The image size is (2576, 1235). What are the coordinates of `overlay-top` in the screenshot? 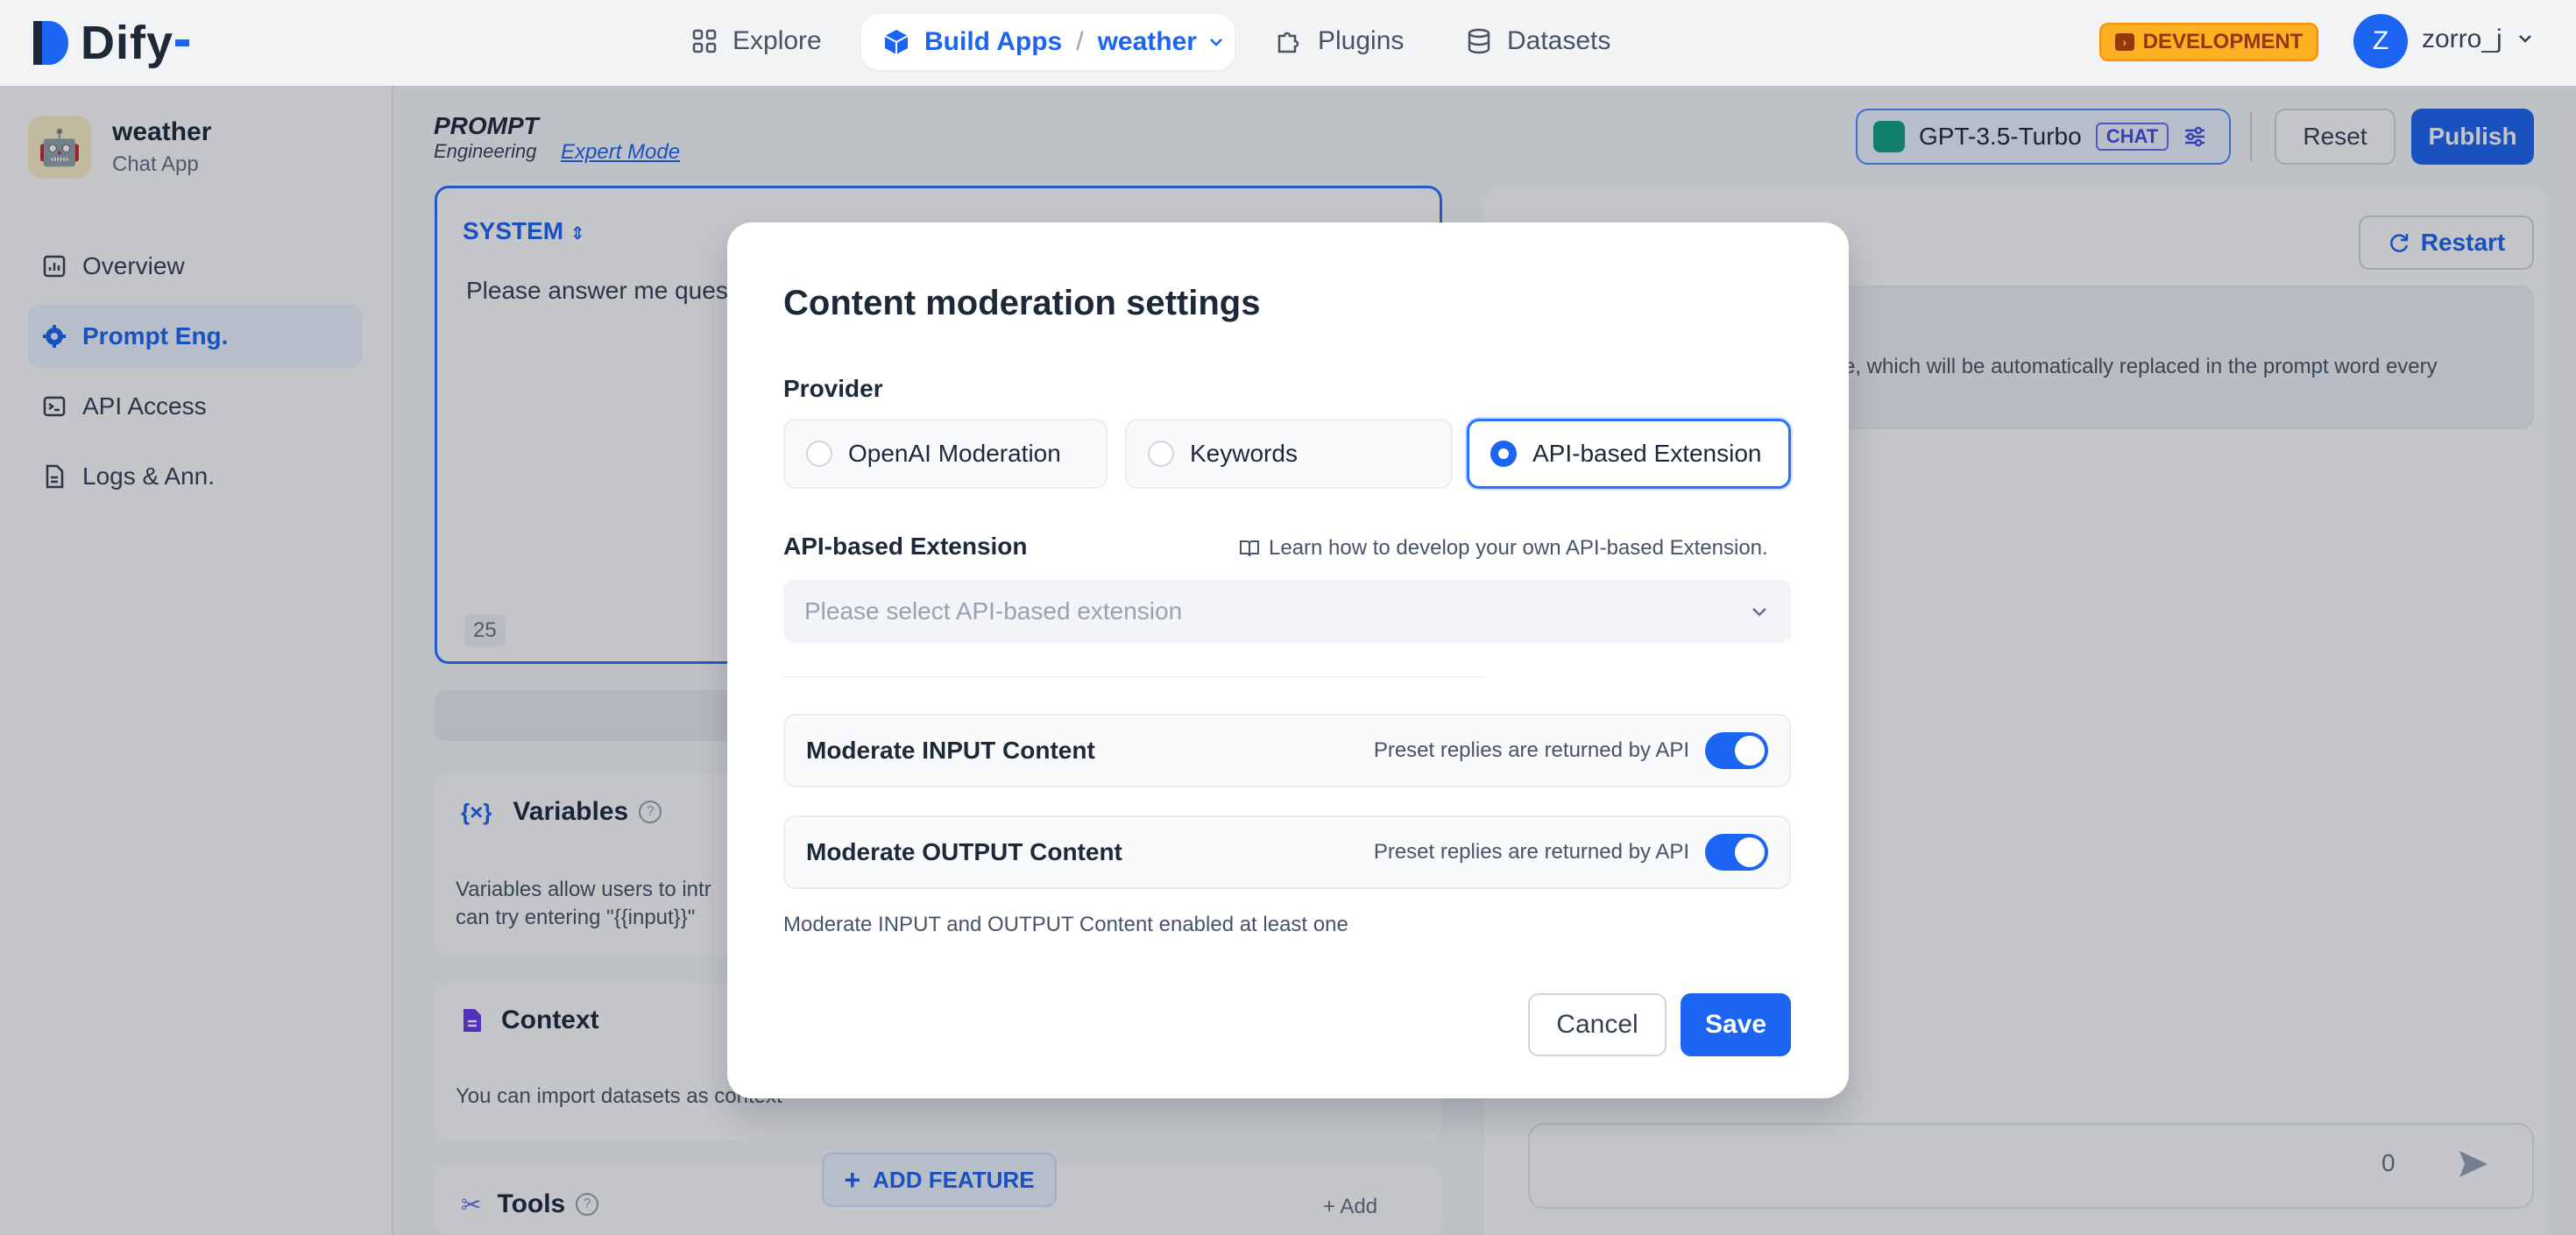 It's located at (1288, 43).